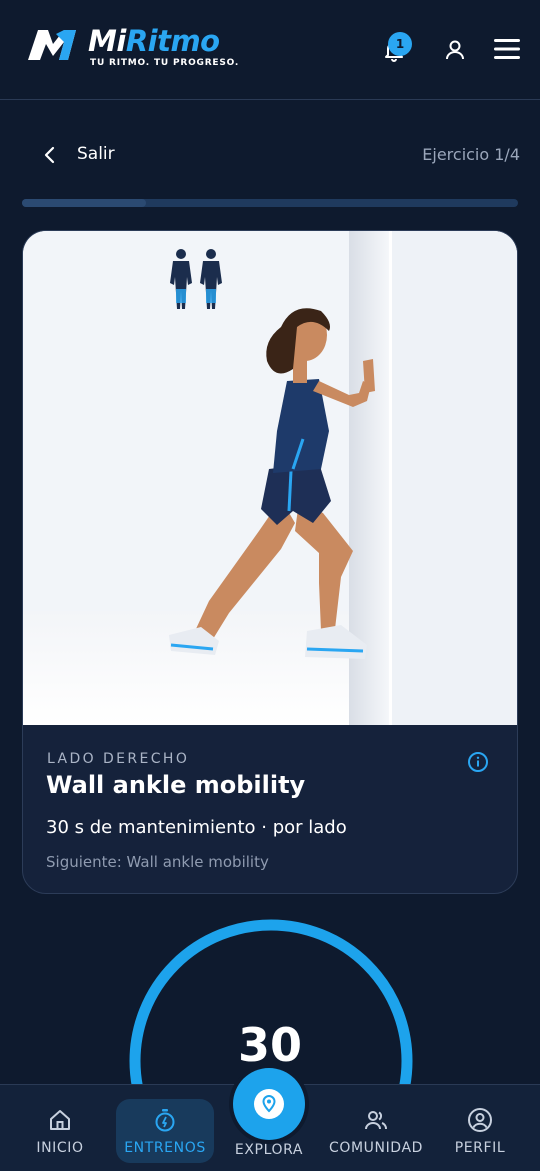 The width and height of the screenshot is (540, 1171). What do you see at coordinates (480, 1120) in the screenshot?
I see `profile-icon` at bounding box center [480, 1120].